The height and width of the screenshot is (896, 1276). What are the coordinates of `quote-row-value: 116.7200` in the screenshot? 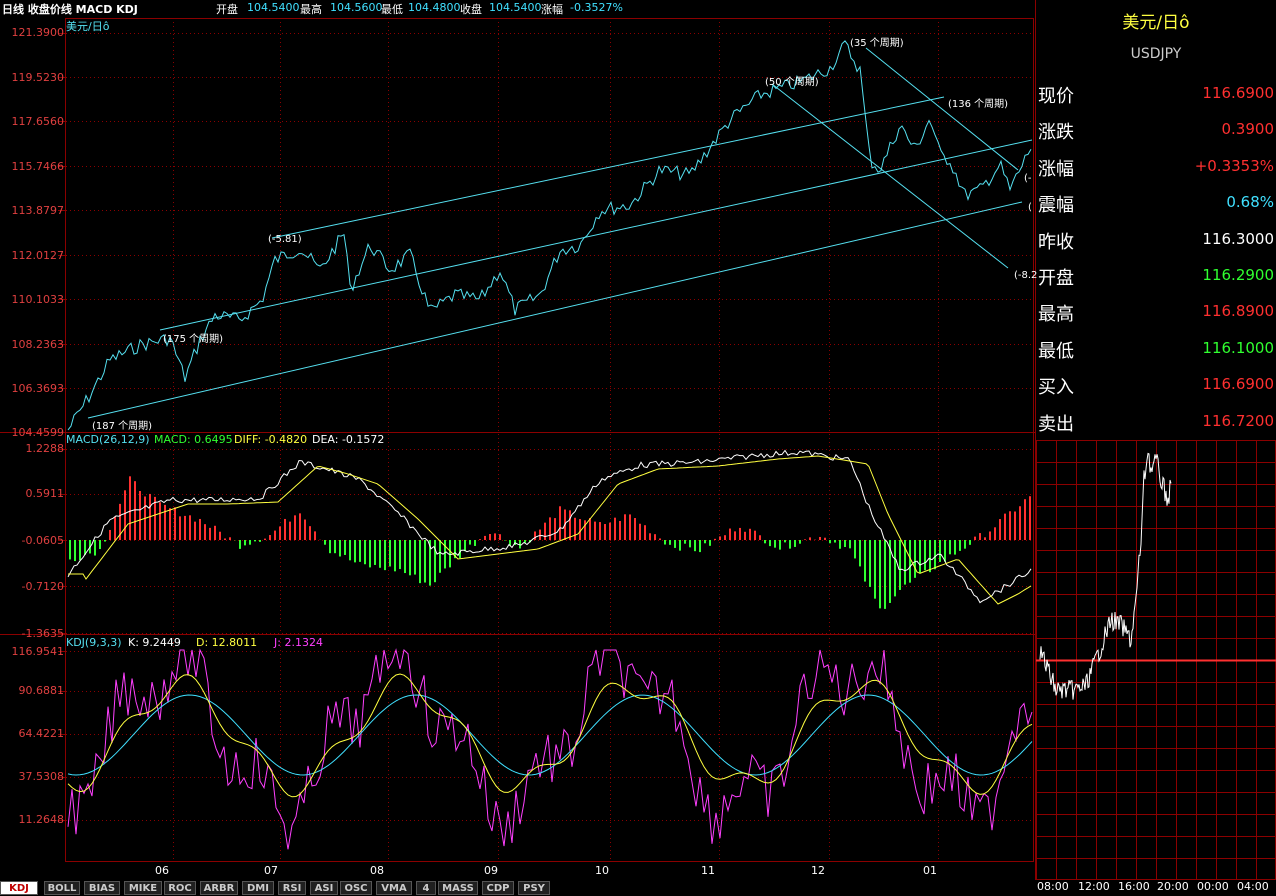 It's located at (1238, 420).